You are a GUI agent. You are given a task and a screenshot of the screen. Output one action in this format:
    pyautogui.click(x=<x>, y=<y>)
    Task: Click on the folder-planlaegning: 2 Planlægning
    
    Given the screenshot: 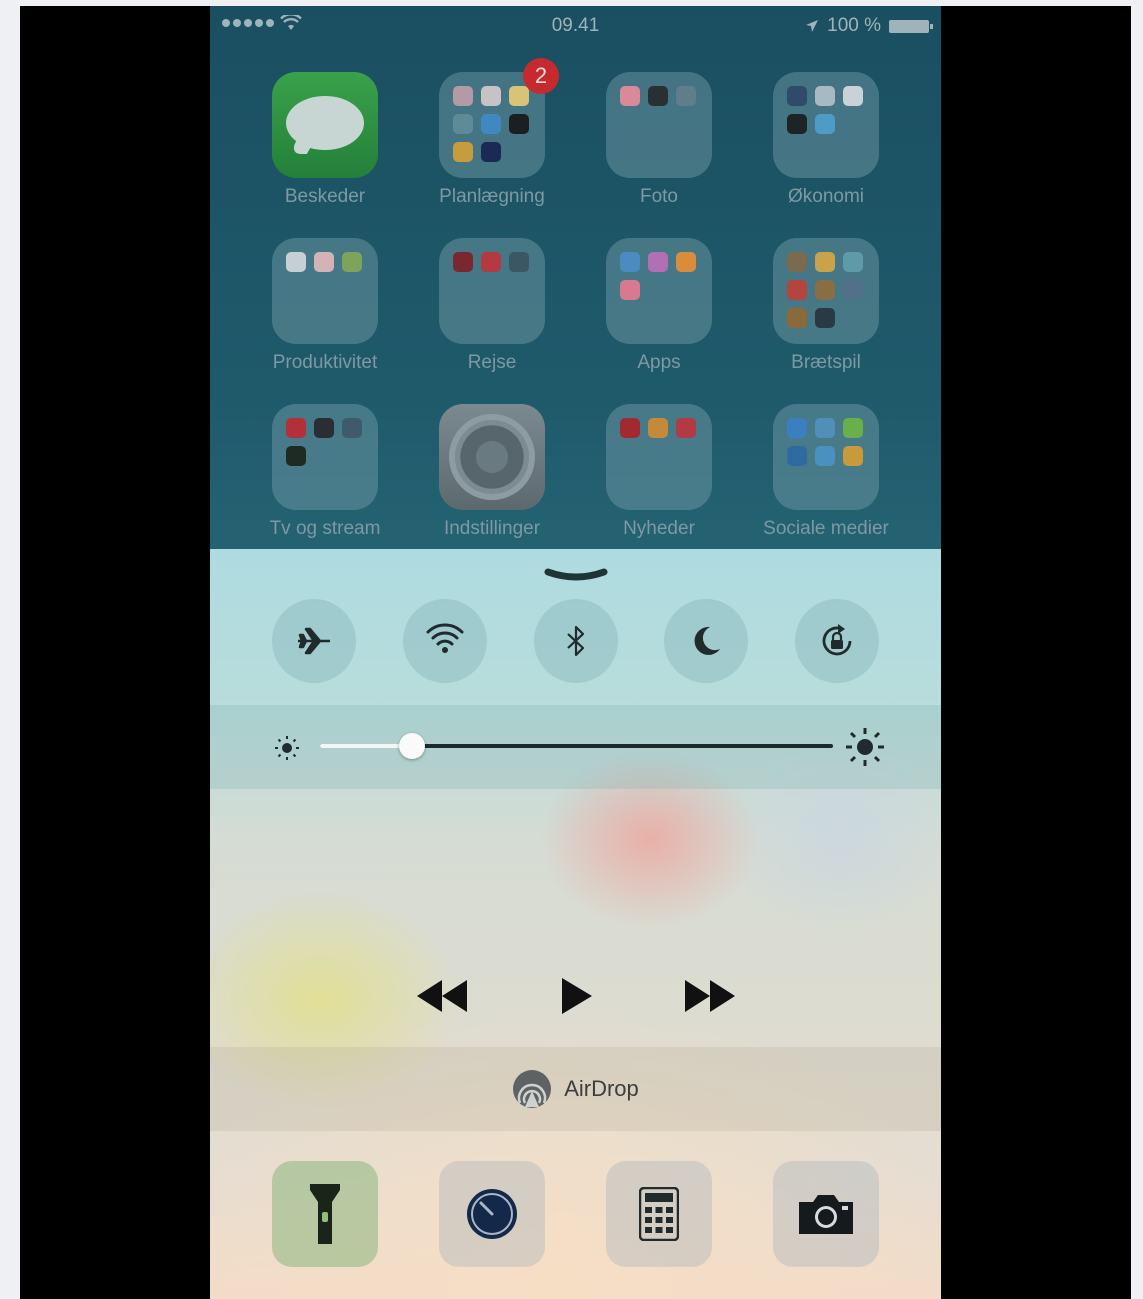 What is the action you would take?
    pyautogui.click(x=499, y=133)
    